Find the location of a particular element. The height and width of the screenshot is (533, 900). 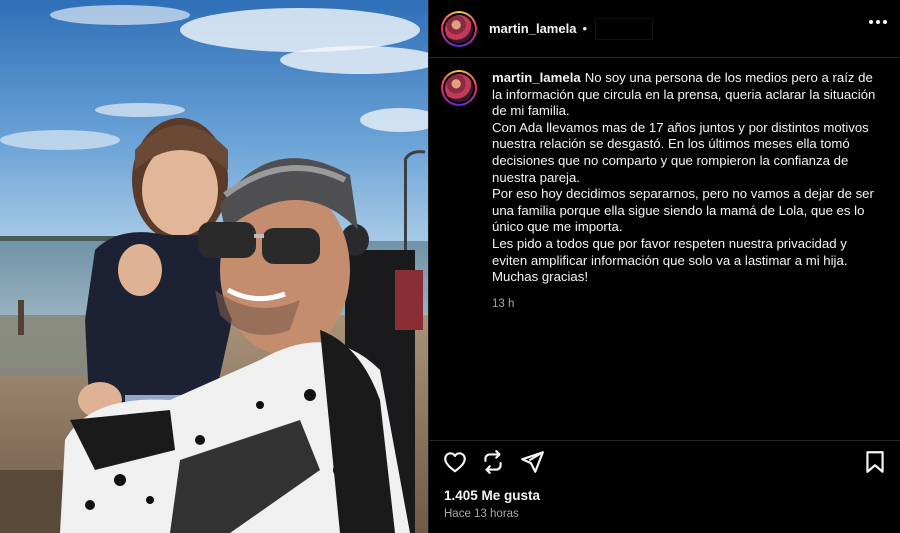

bookmark-icon is located at coordinates (875, 462).